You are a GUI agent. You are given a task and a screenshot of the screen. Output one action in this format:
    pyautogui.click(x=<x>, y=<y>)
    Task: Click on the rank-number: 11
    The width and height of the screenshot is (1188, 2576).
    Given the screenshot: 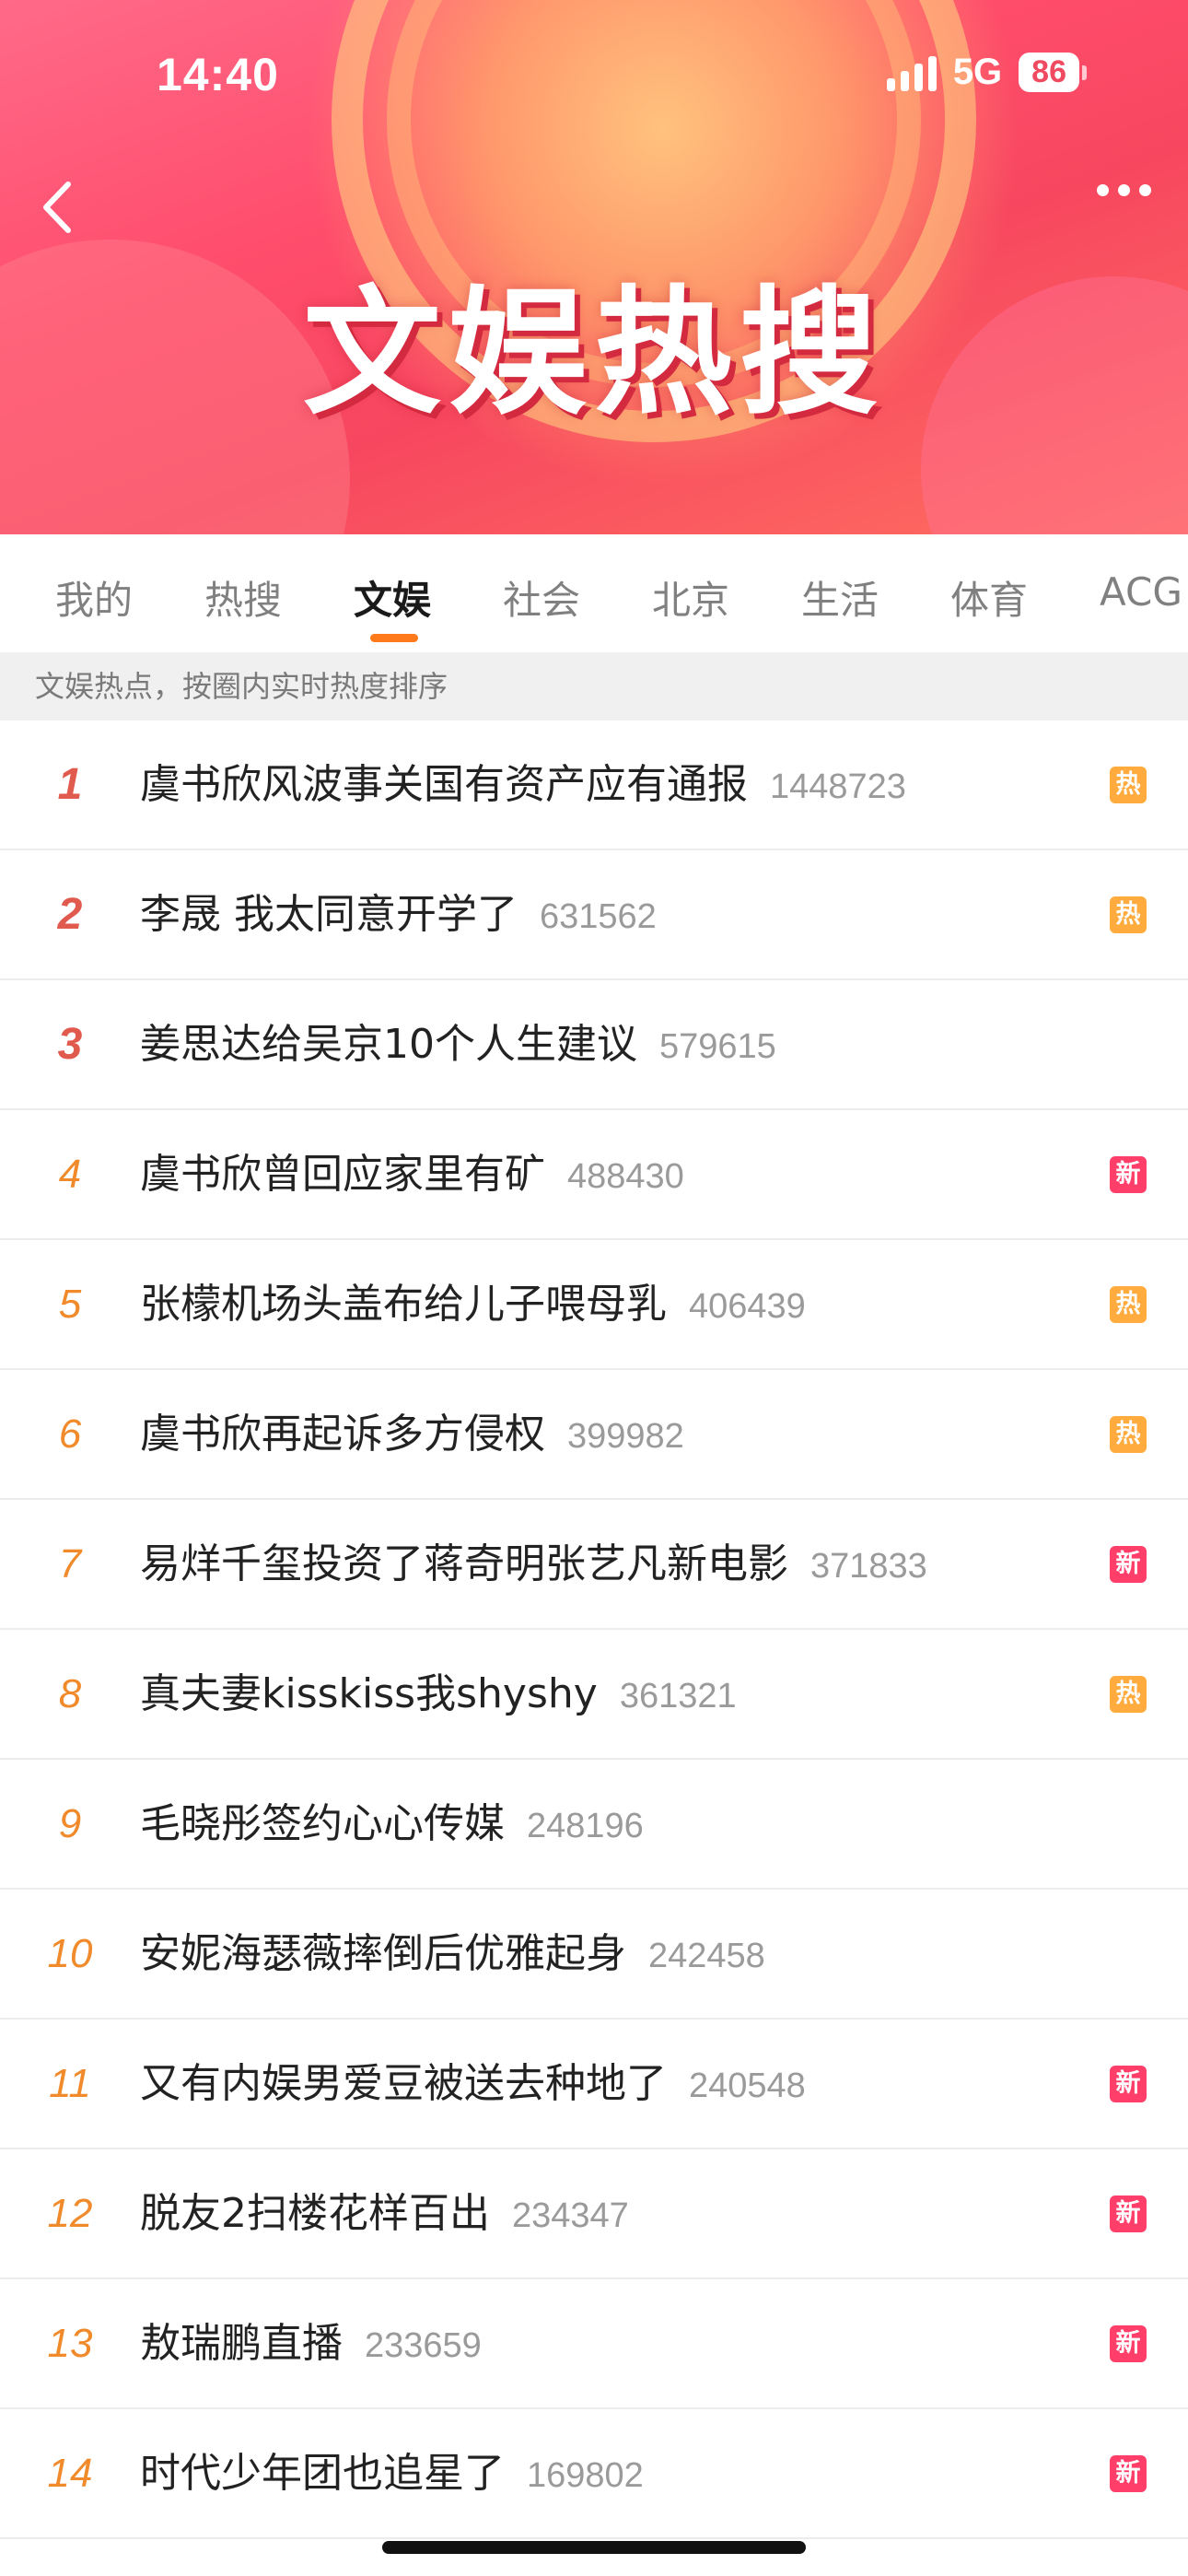 What is the action you would take?
    pyautogui.click(x=70, y=2083)
    